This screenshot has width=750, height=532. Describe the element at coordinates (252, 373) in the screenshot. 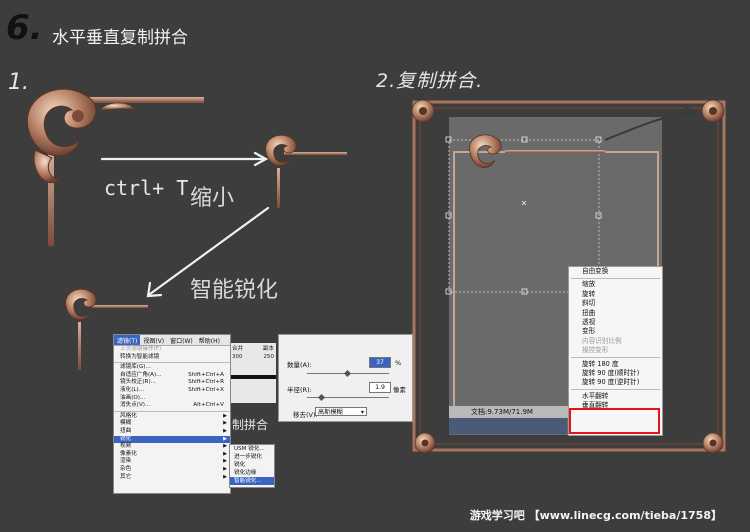

I see `layers-panel-fragment: 合并 副本 300 250` at that location.